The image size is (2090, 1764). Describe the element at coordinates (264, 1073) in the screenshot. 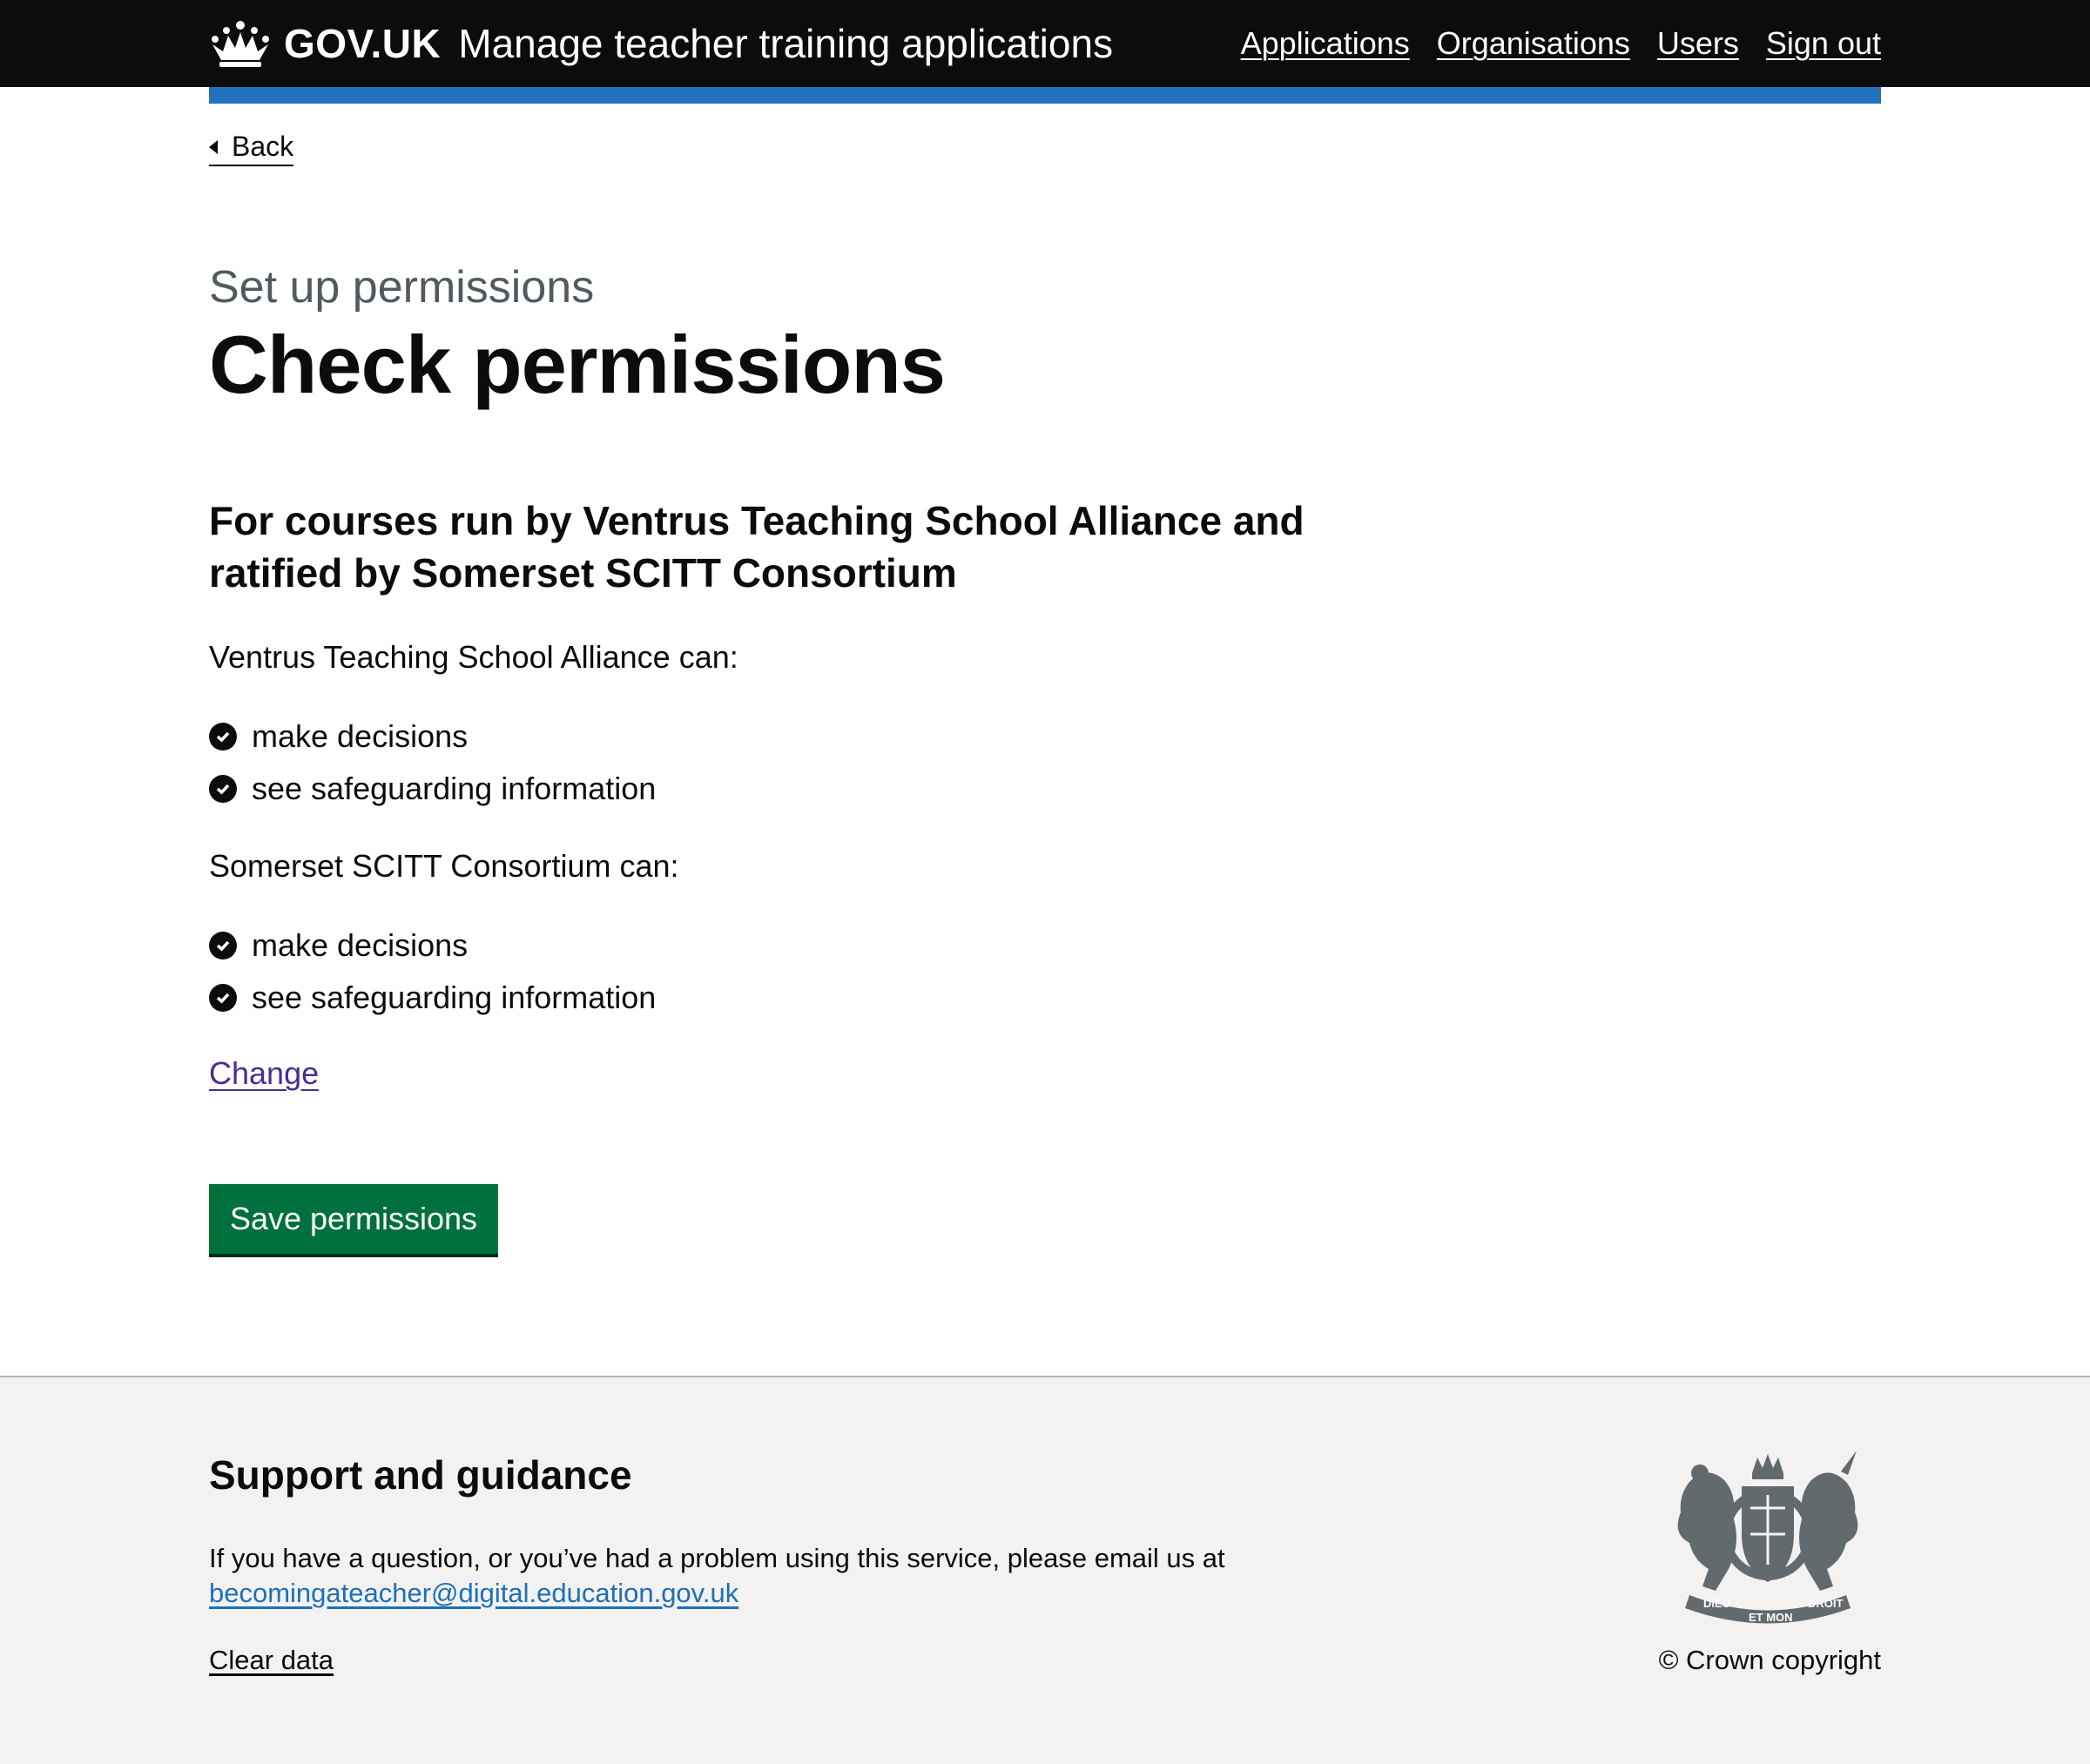

I see `change-link: Change` at that location.